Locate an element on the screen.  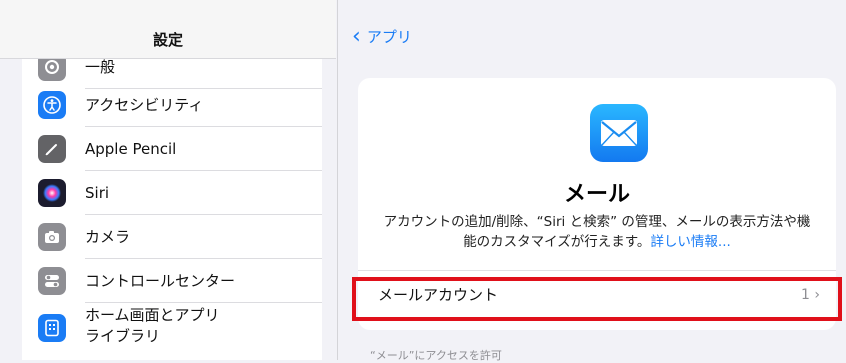
back-label: アプリ is located at coordinates (389, 37).